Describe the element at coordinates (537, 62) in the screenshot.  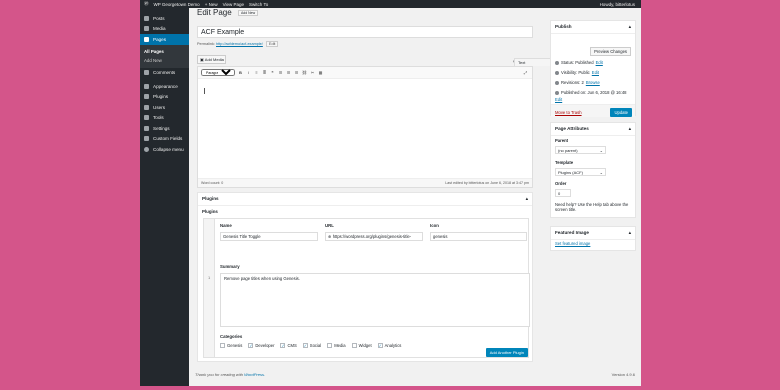
I see `editor-tabs: Visual Text` at that location.